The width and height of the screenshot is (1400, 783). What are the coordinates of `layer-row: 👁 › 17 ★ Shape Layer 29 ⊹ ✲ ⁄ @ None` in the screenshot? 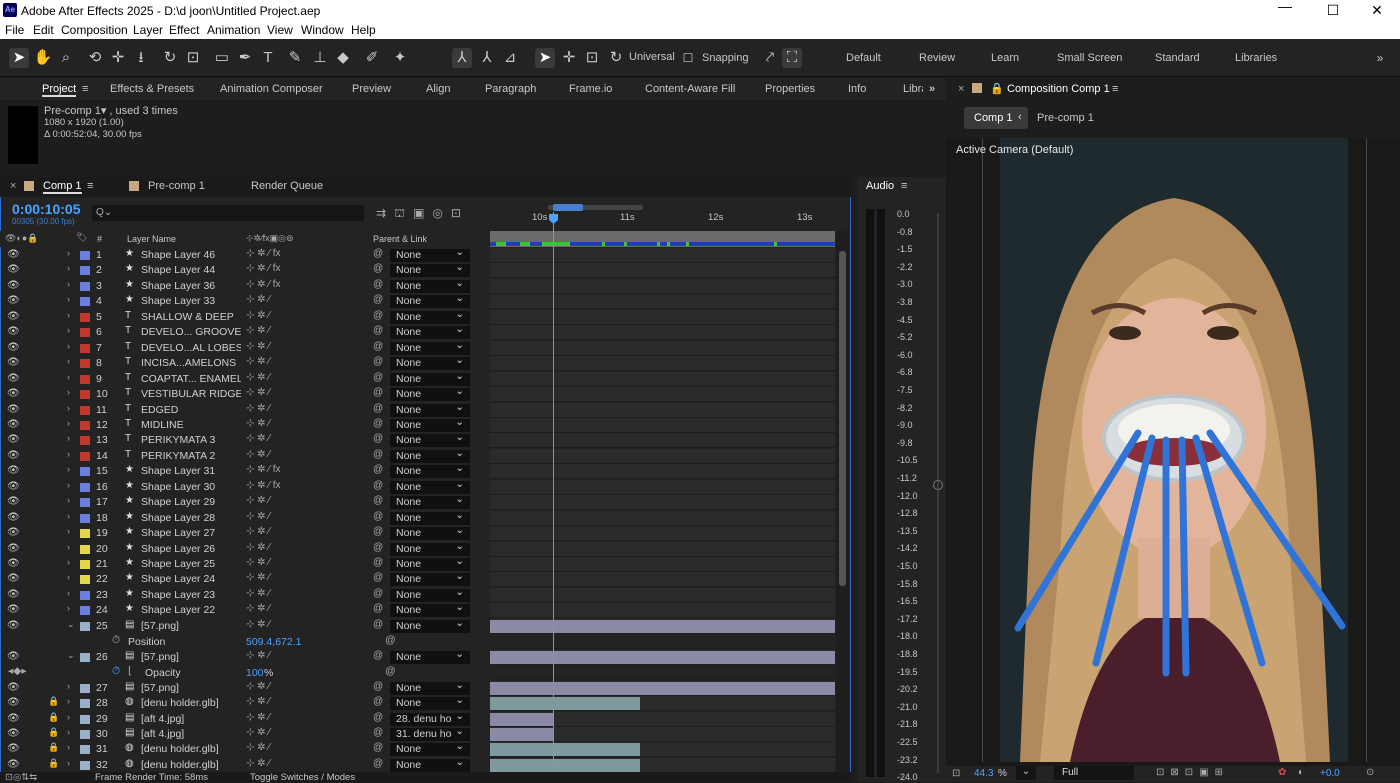 It's located at (245, 501).